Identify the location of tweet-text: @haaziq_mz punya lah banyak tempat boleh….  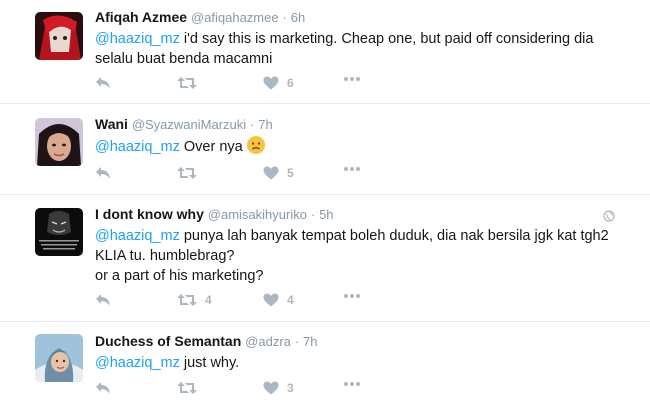
(360, 256).